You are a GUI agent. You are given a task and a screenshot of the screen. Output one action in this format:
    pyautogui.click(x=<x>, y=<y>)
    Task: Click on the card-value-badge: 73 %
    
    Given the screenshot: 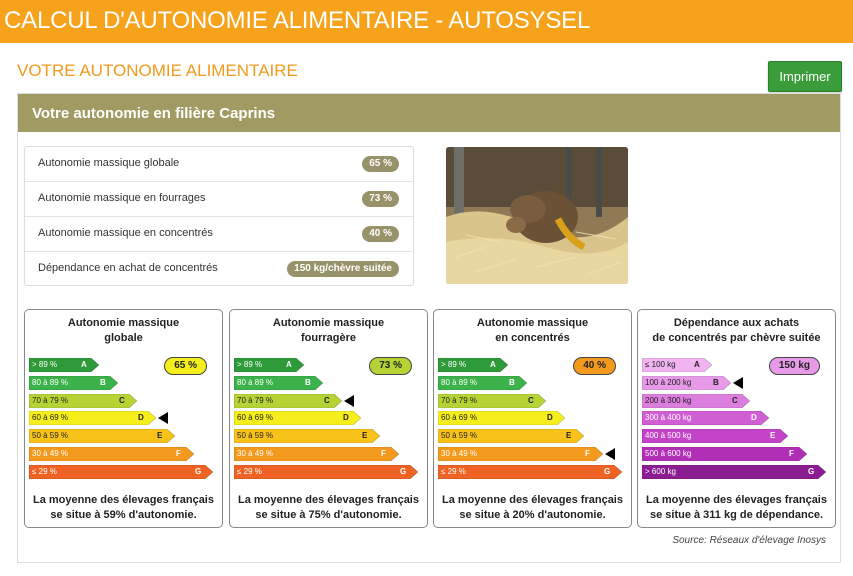 What is the action you would take?
    pyautogui.click(x=390, y=366)
    